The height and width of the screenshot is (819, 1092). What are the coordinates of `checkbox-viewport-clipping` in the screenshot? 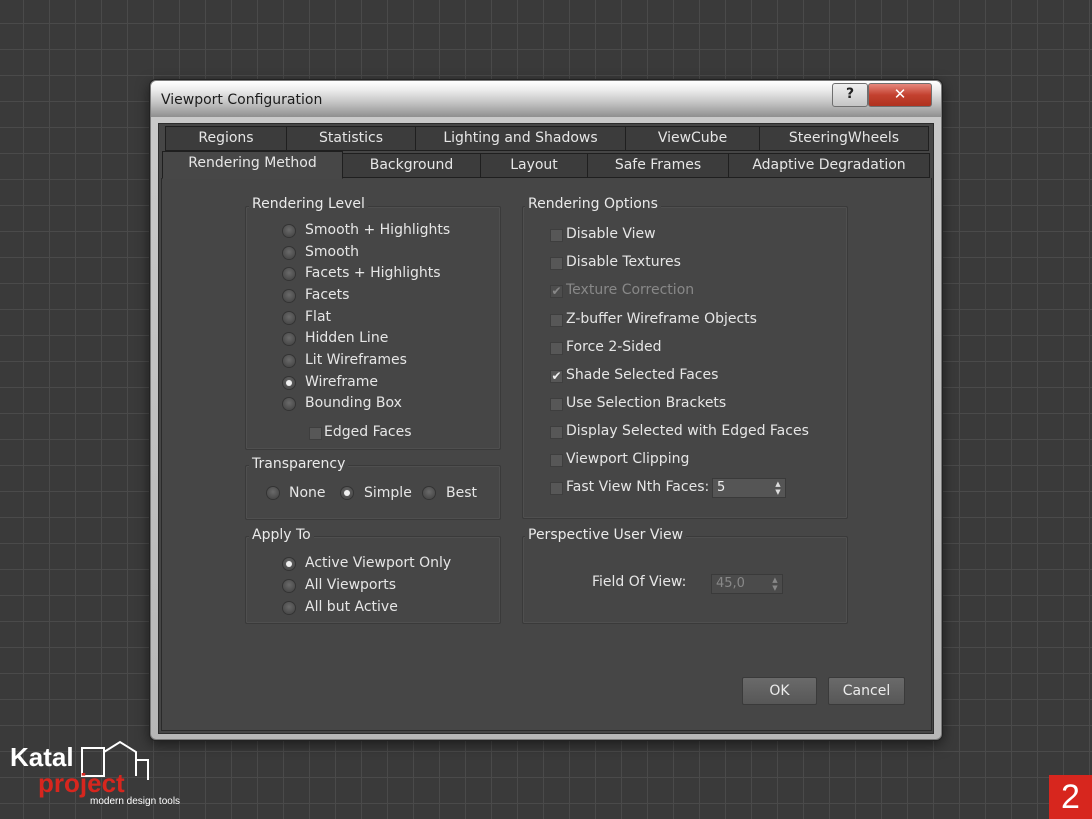 It's located at (556, 460).